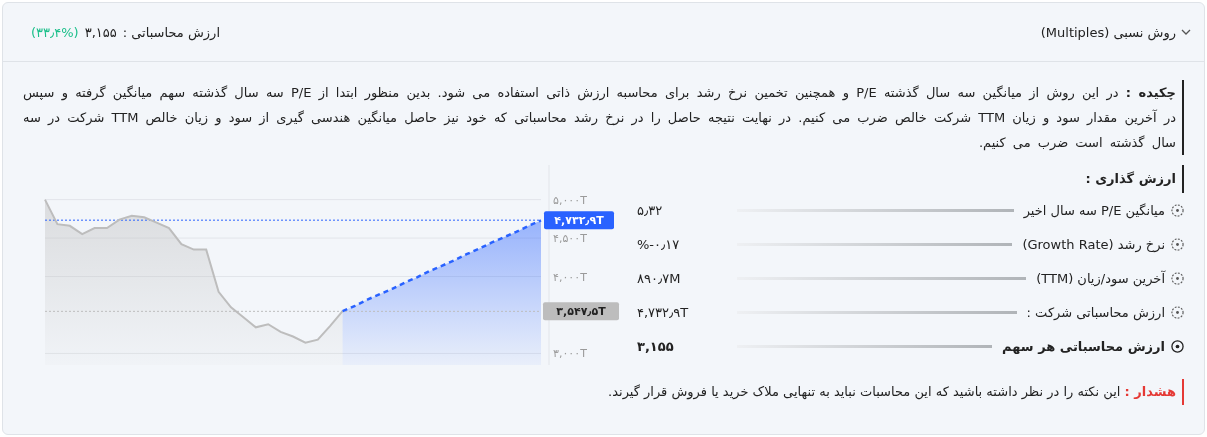  What do you see at coordinates (1100, 278) in the screenshot?
I see `row-label: آخرین سود/زیان (TTM)` at bounding box center [1100, 278].